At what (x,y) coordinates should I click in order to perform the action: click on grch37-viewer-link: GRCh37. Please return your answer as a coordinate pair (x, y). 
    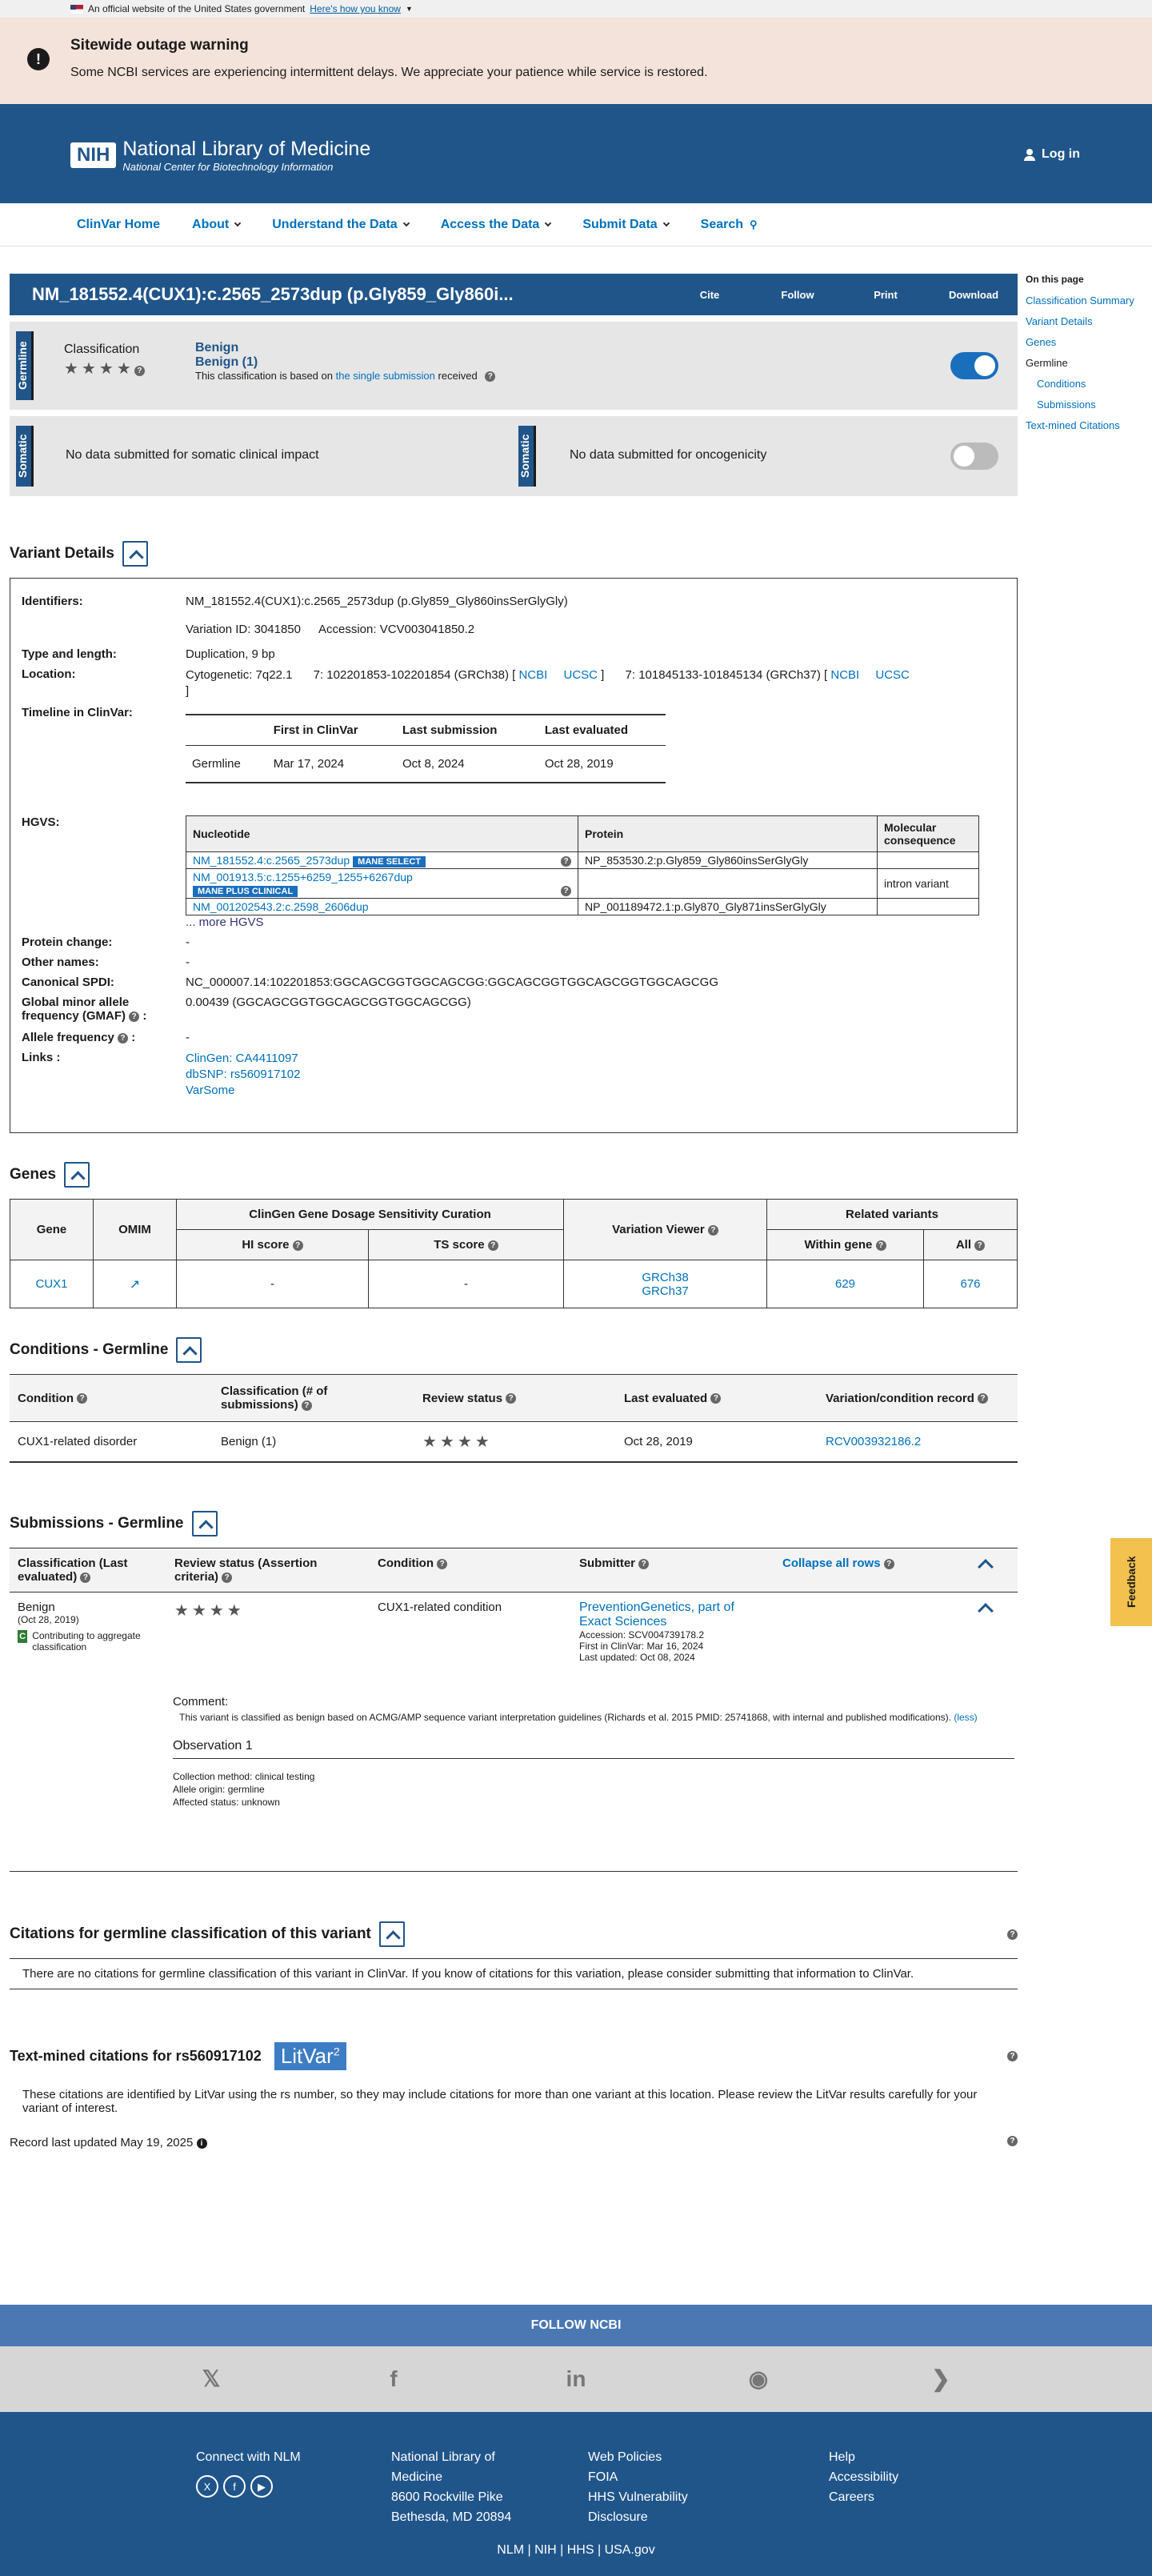
    Looking at the image, I should click on (665, 1291).